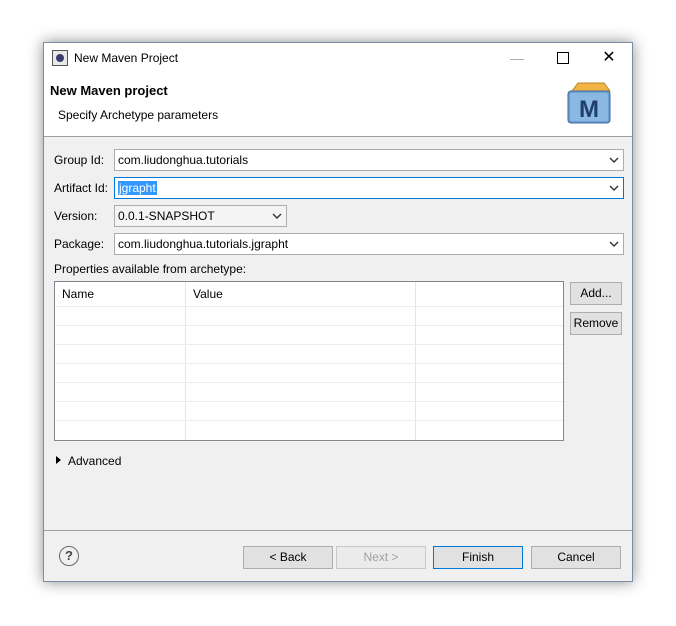 The image size is (676, 626). I want to click on wizard-title: New Maven project, so click(109, 90).